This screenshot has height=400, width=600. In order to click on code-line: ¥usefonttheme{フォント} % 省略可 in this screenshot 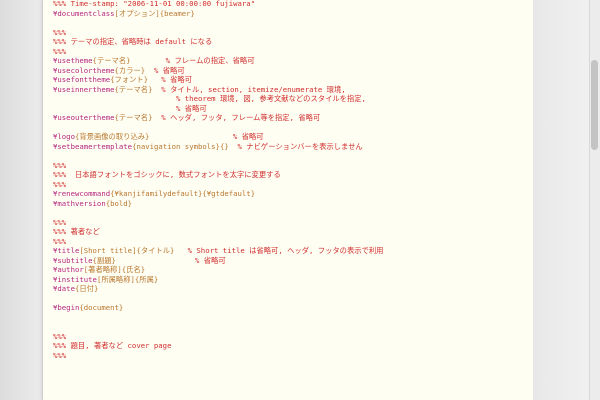, I will do `click(291, 80)`.